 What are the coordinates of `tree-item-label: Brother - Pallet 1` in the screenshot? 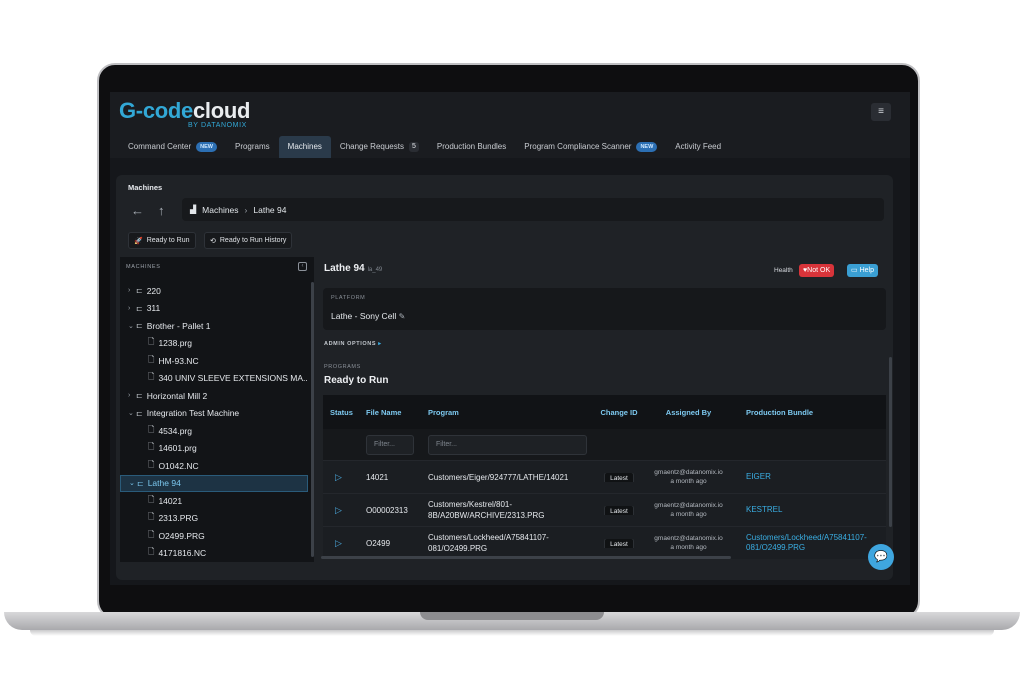 It's located at (178, 325).